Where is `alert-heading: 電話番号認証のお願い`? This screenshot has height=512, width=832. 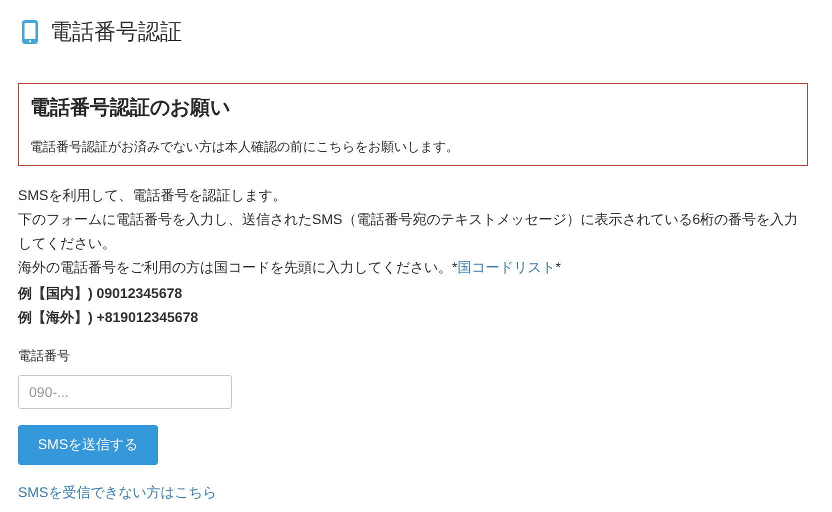
alert-heading: 電話番号認証のお願い is located at coordinates (130, 108).